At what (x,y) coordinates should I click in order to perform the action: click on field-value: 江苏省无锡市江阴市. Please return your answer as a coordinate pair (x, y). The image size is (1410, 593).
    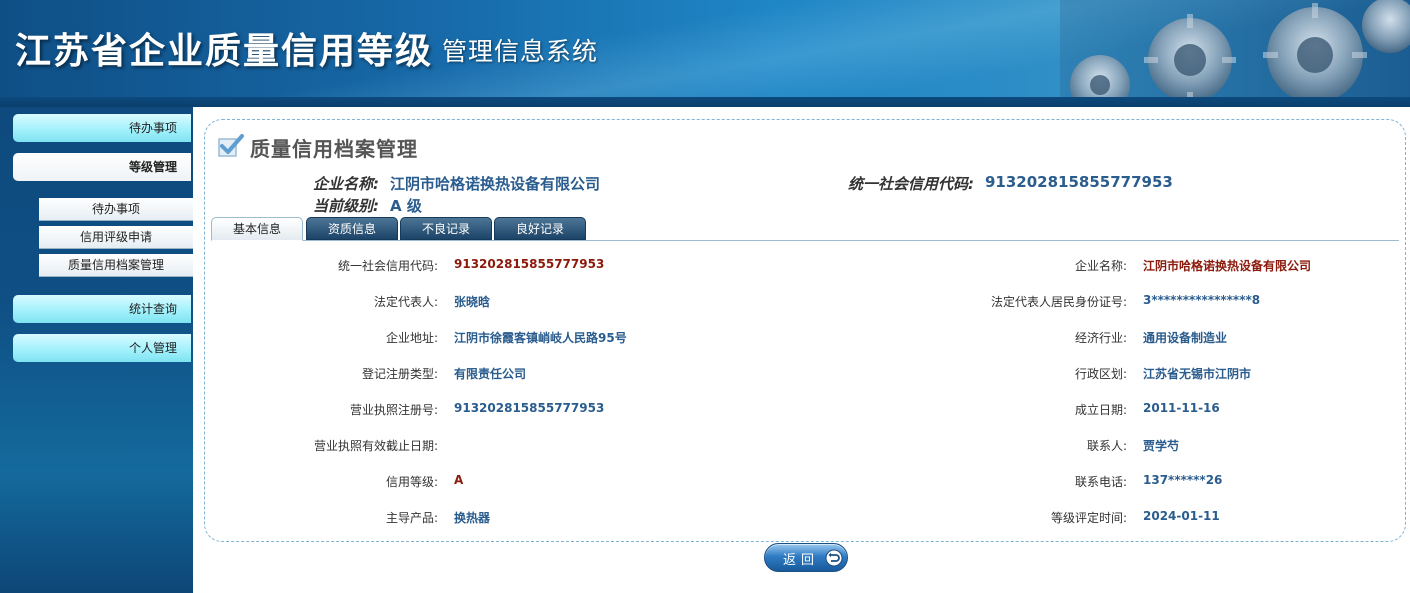
    Looking at the image, I should click on (1197, 374).